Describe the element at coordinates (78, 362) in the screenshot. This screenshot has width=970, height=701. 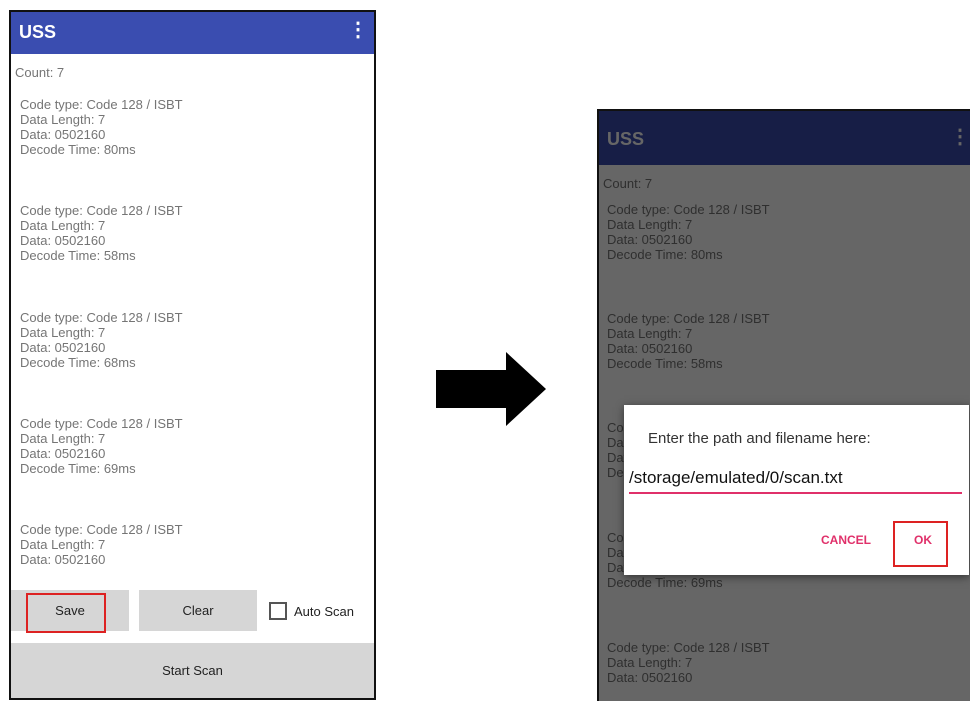
I see `decode-time: Decode Time: 68ms` at that location.